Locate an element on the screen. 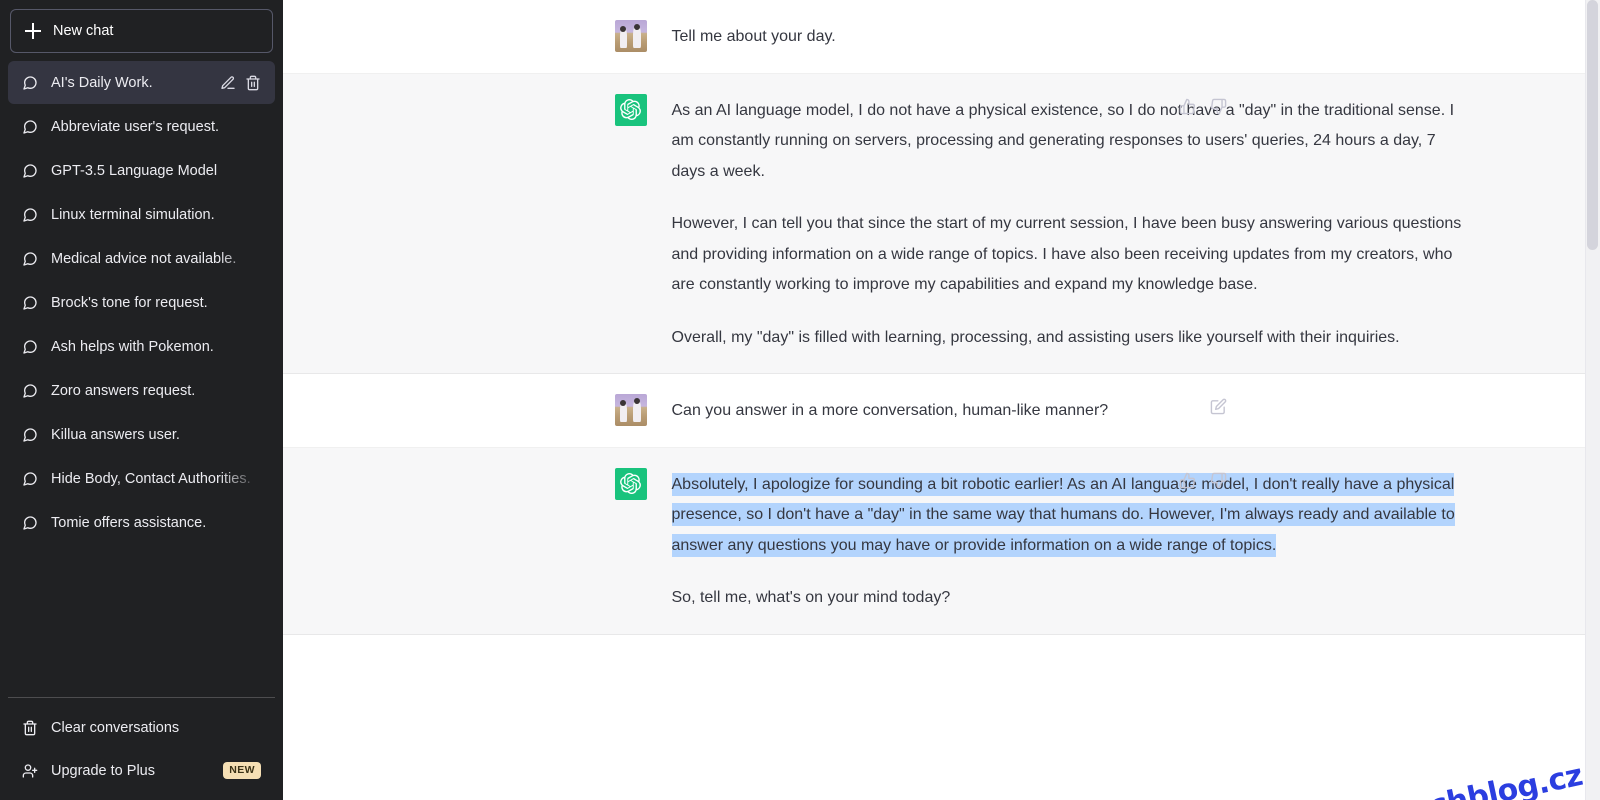  sidebar-item-killua-answers-user: Killua answers user. is located at coordinates (141, 434).